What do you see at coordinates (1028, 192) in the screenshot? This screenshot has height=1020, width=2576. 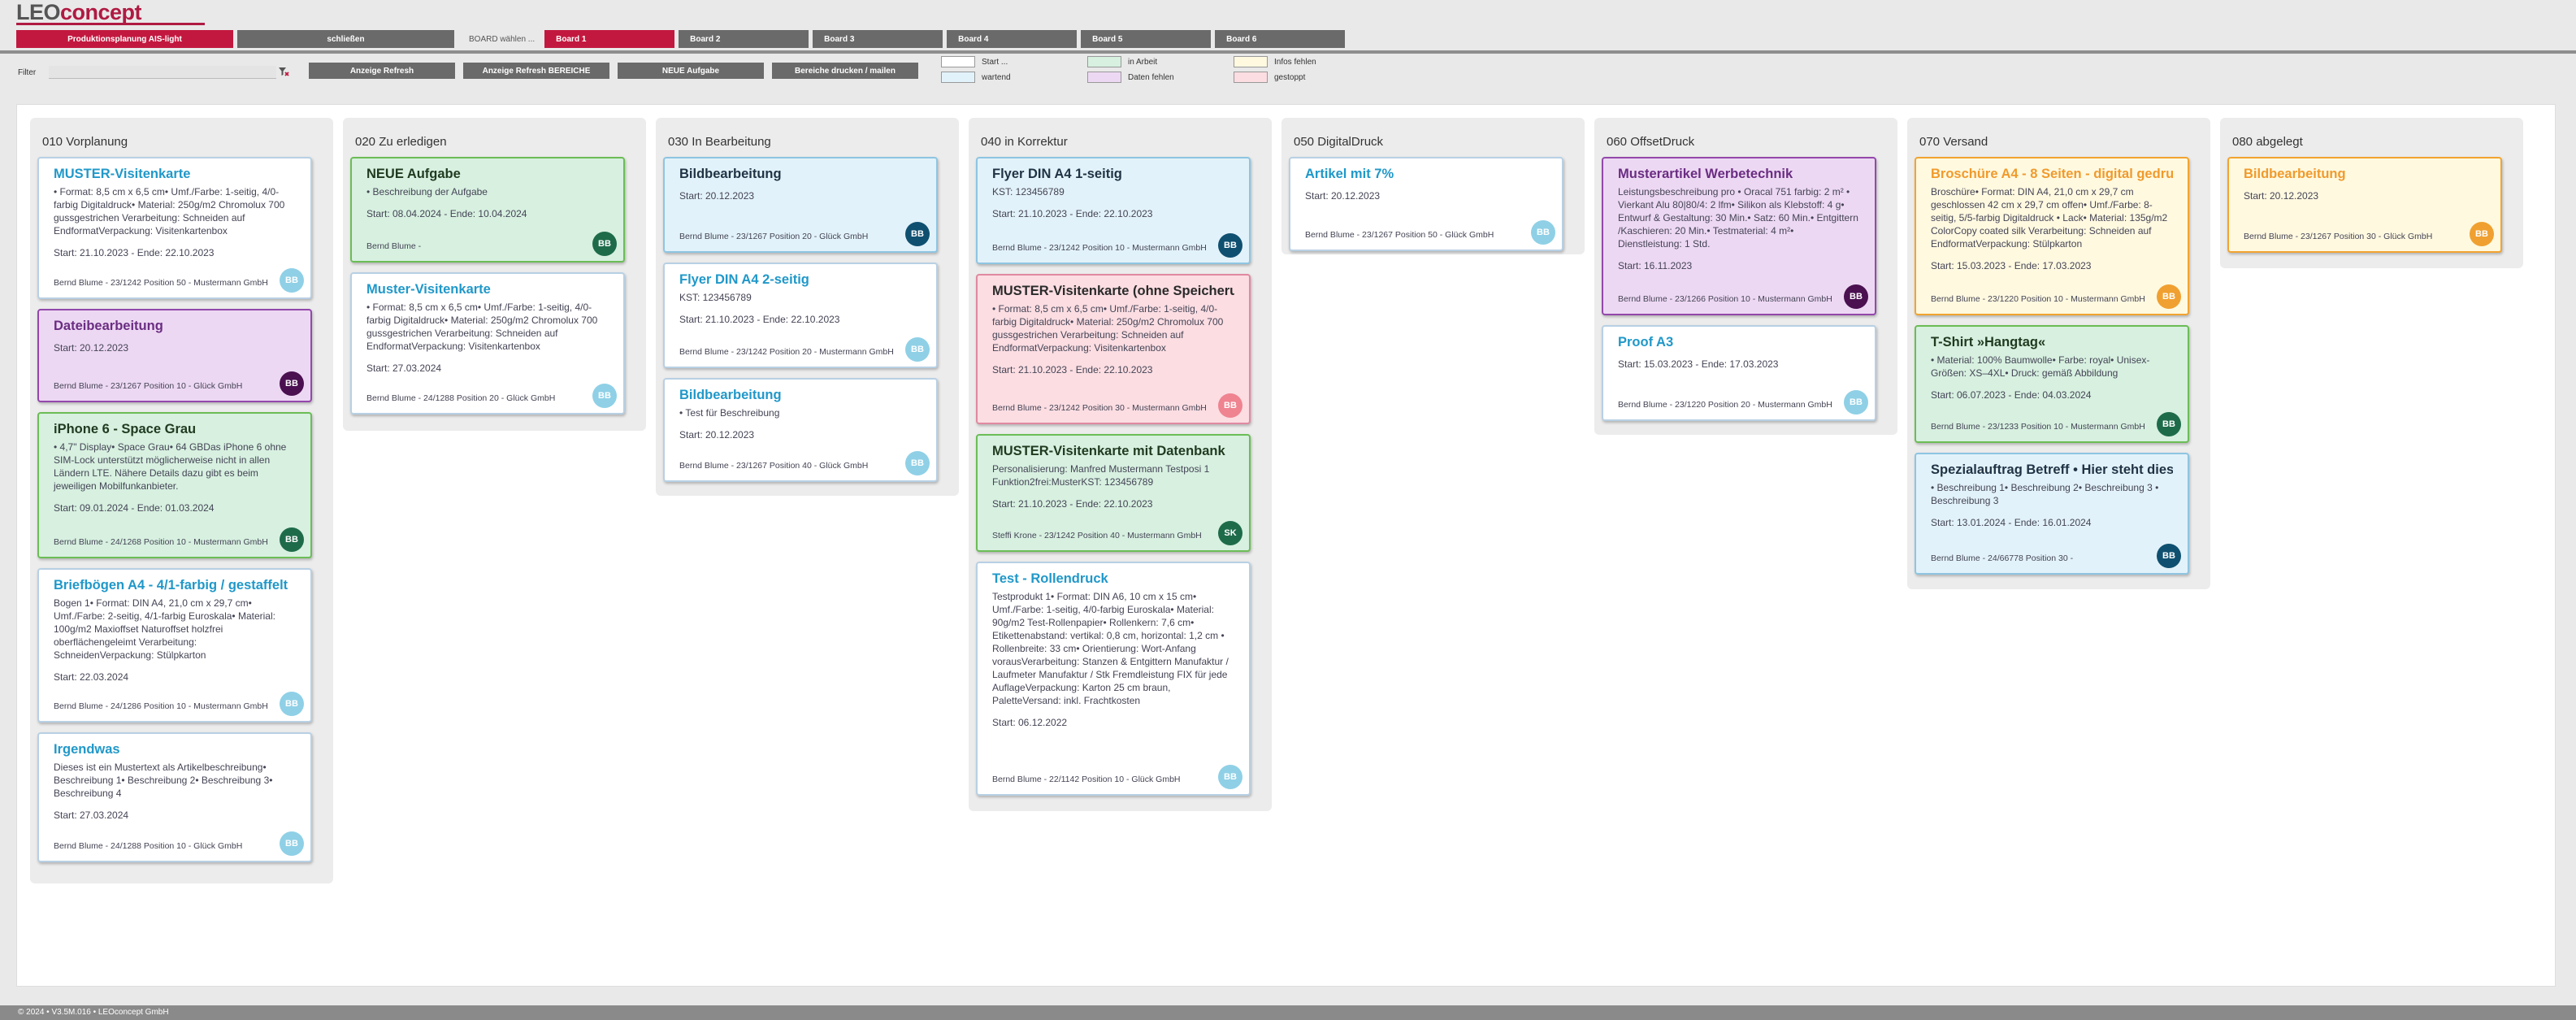 I see `card-description: KST: 123456789` at bounding box center [1028, 192].